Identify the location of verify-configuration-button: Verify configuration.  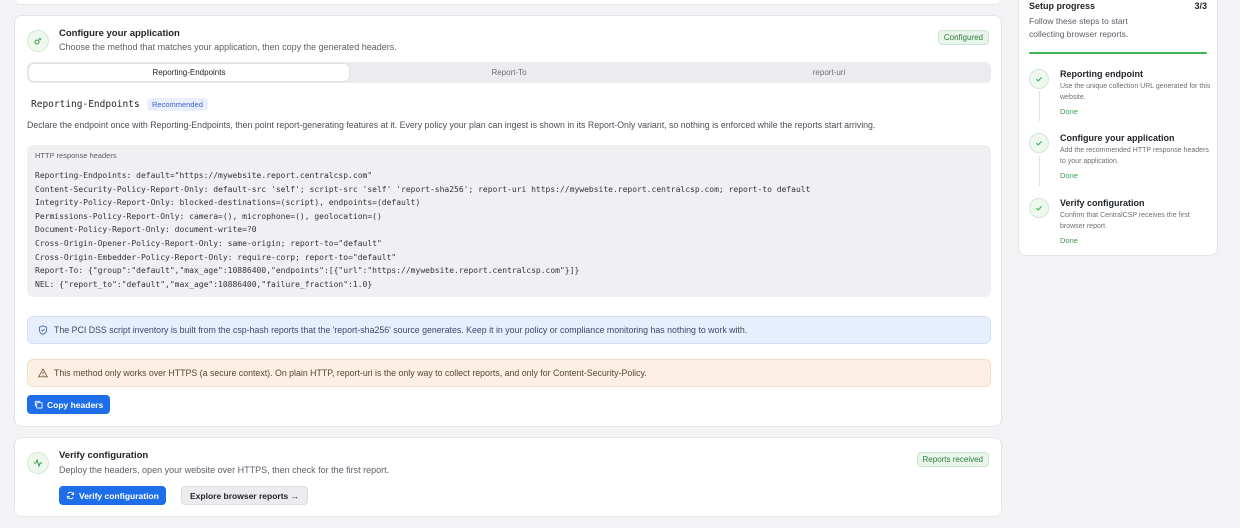
(112, 495).